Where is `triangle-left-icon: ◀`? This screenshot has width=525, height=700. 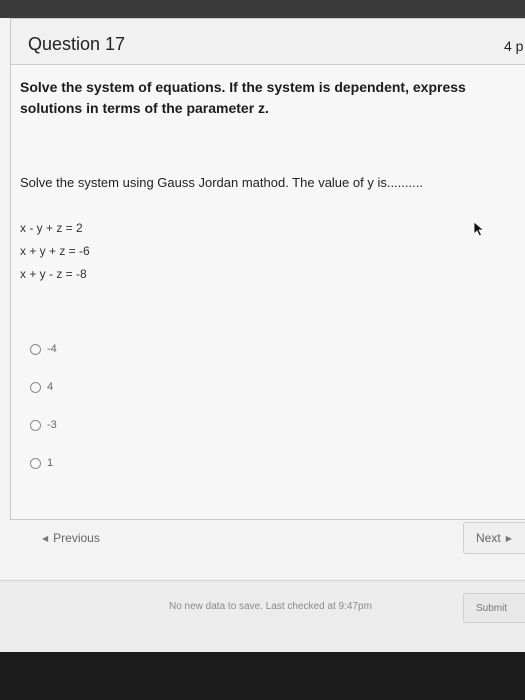 triangle-left-icon: ◀ is located at coordinates (45, 538).